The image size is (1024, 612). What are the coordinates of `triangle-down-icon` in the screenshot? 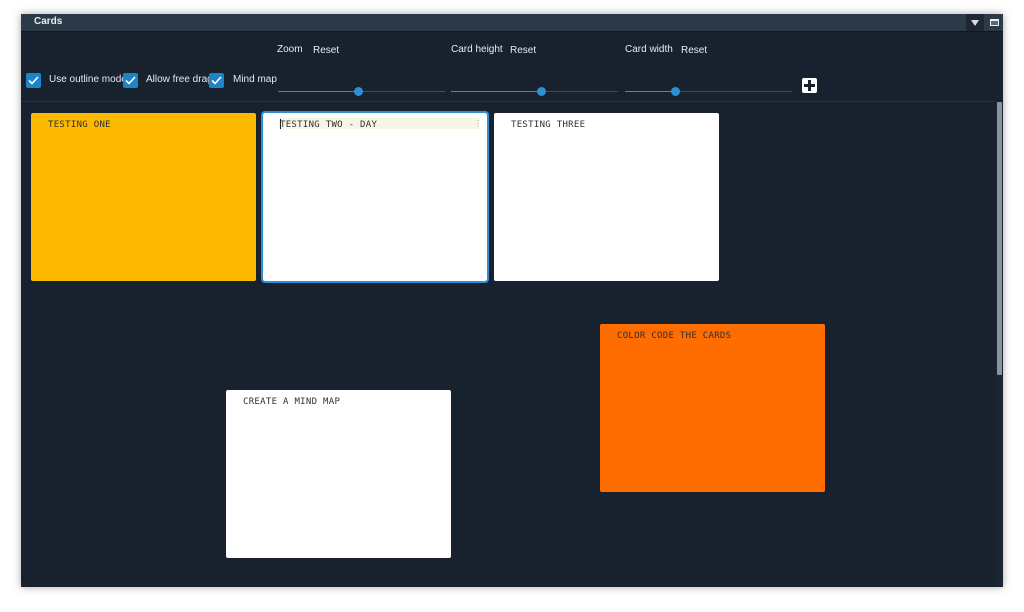 It's located at (975, 22).